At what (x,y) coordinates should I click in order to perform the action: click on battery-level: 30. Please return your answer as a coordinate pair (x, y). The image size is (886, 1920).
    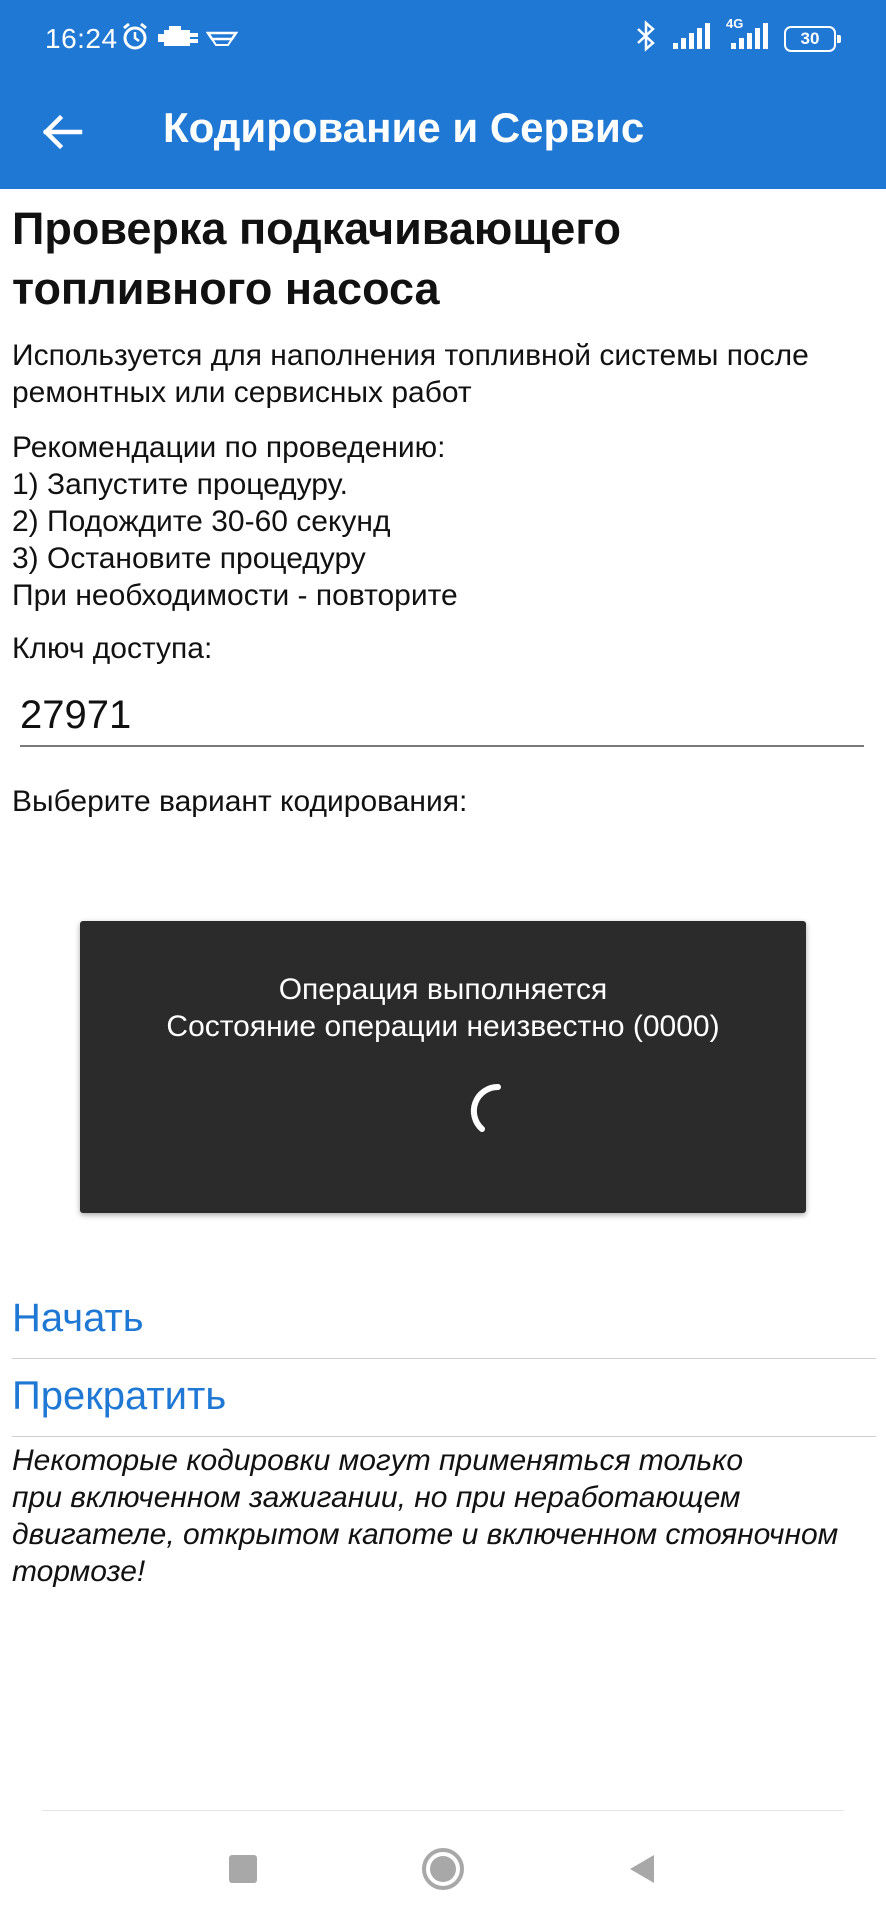
    Looking at the image, I should click on (810, 38).